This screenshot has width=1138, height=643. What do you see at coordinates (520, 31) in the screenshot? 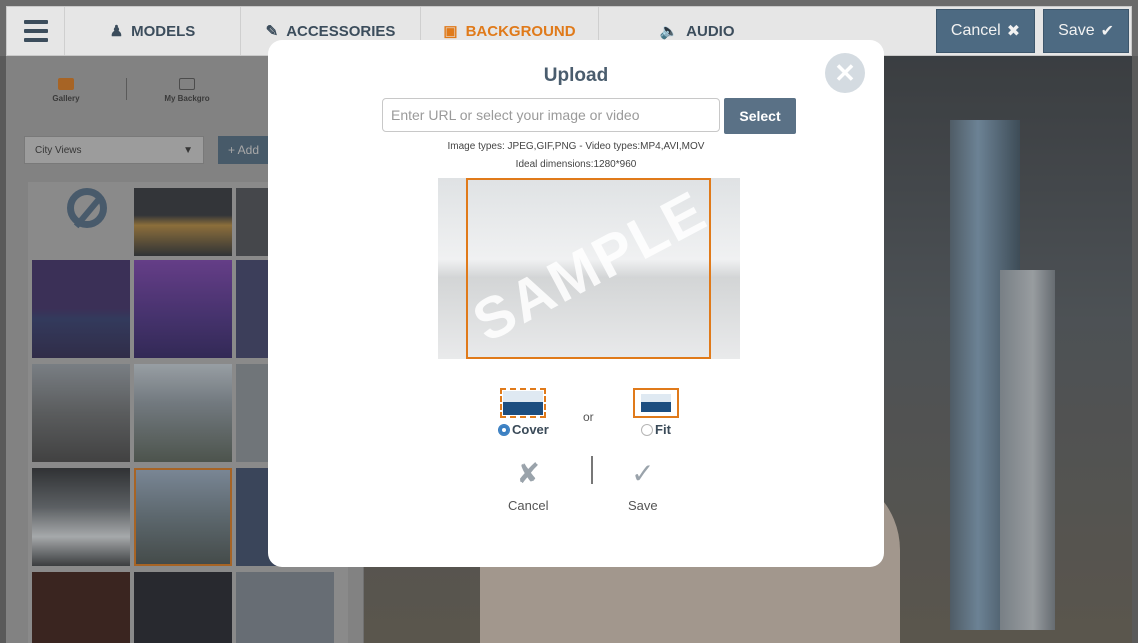
I see `tab-background-label: BACKGROUND` at bounding box center [520, 31].